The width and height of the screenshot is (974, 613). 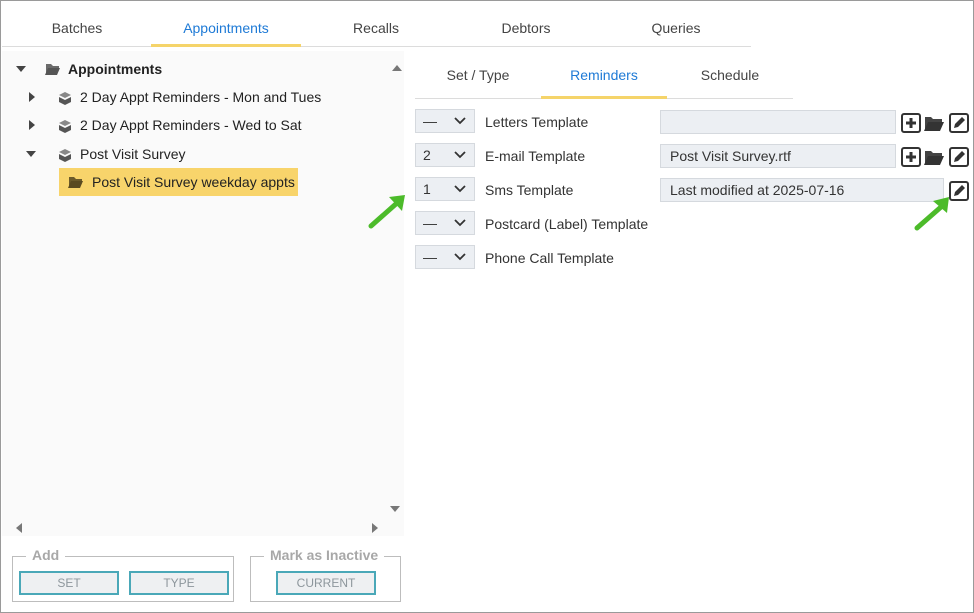 I want to click on tree-root-row: Appointments, so click(x=192, y=69).